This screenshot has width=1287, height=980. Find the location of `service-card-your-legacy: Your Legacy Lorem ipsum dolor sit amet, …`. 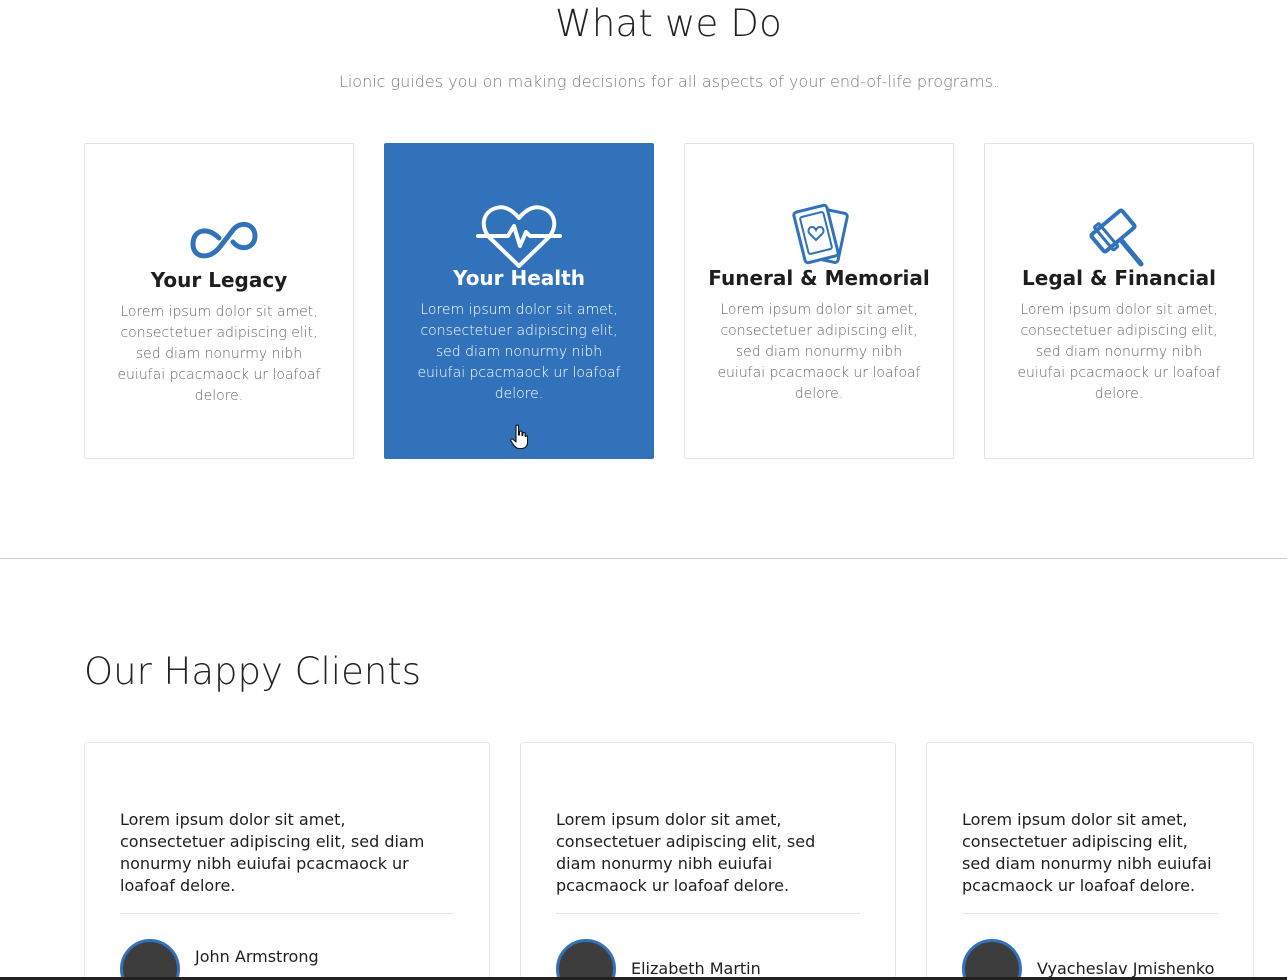

service-card-your-legacy: Your Legacy Lorem ipsum dolor sit amet, … is located at coordinates (219, 301).